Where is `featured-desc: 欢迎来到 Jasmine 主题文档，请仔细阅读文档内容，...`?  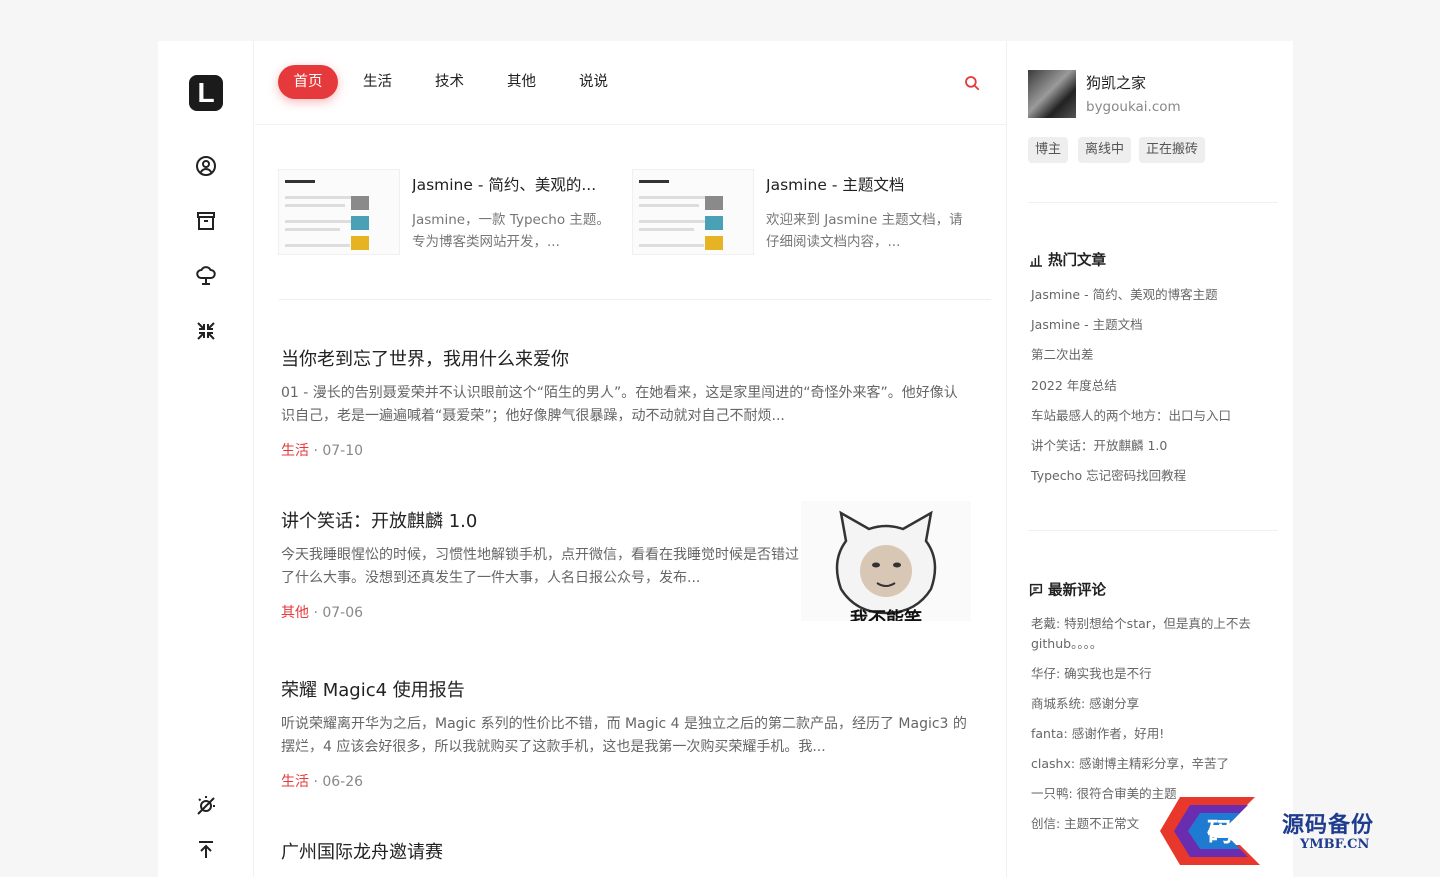
featured-desc: 欢迎来到 Jasmine 主题文档，请仔细阅读文档内容，... is located at coordinates (864, 231).